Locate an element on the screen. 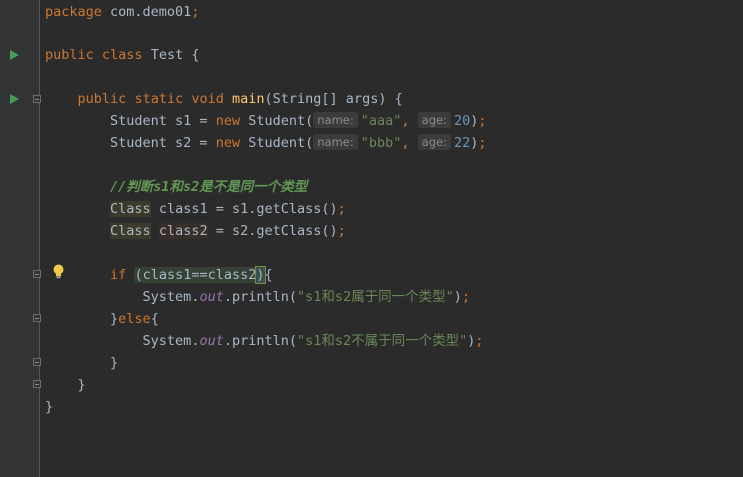  keyword-else: else is located at coordinates (134, 319).